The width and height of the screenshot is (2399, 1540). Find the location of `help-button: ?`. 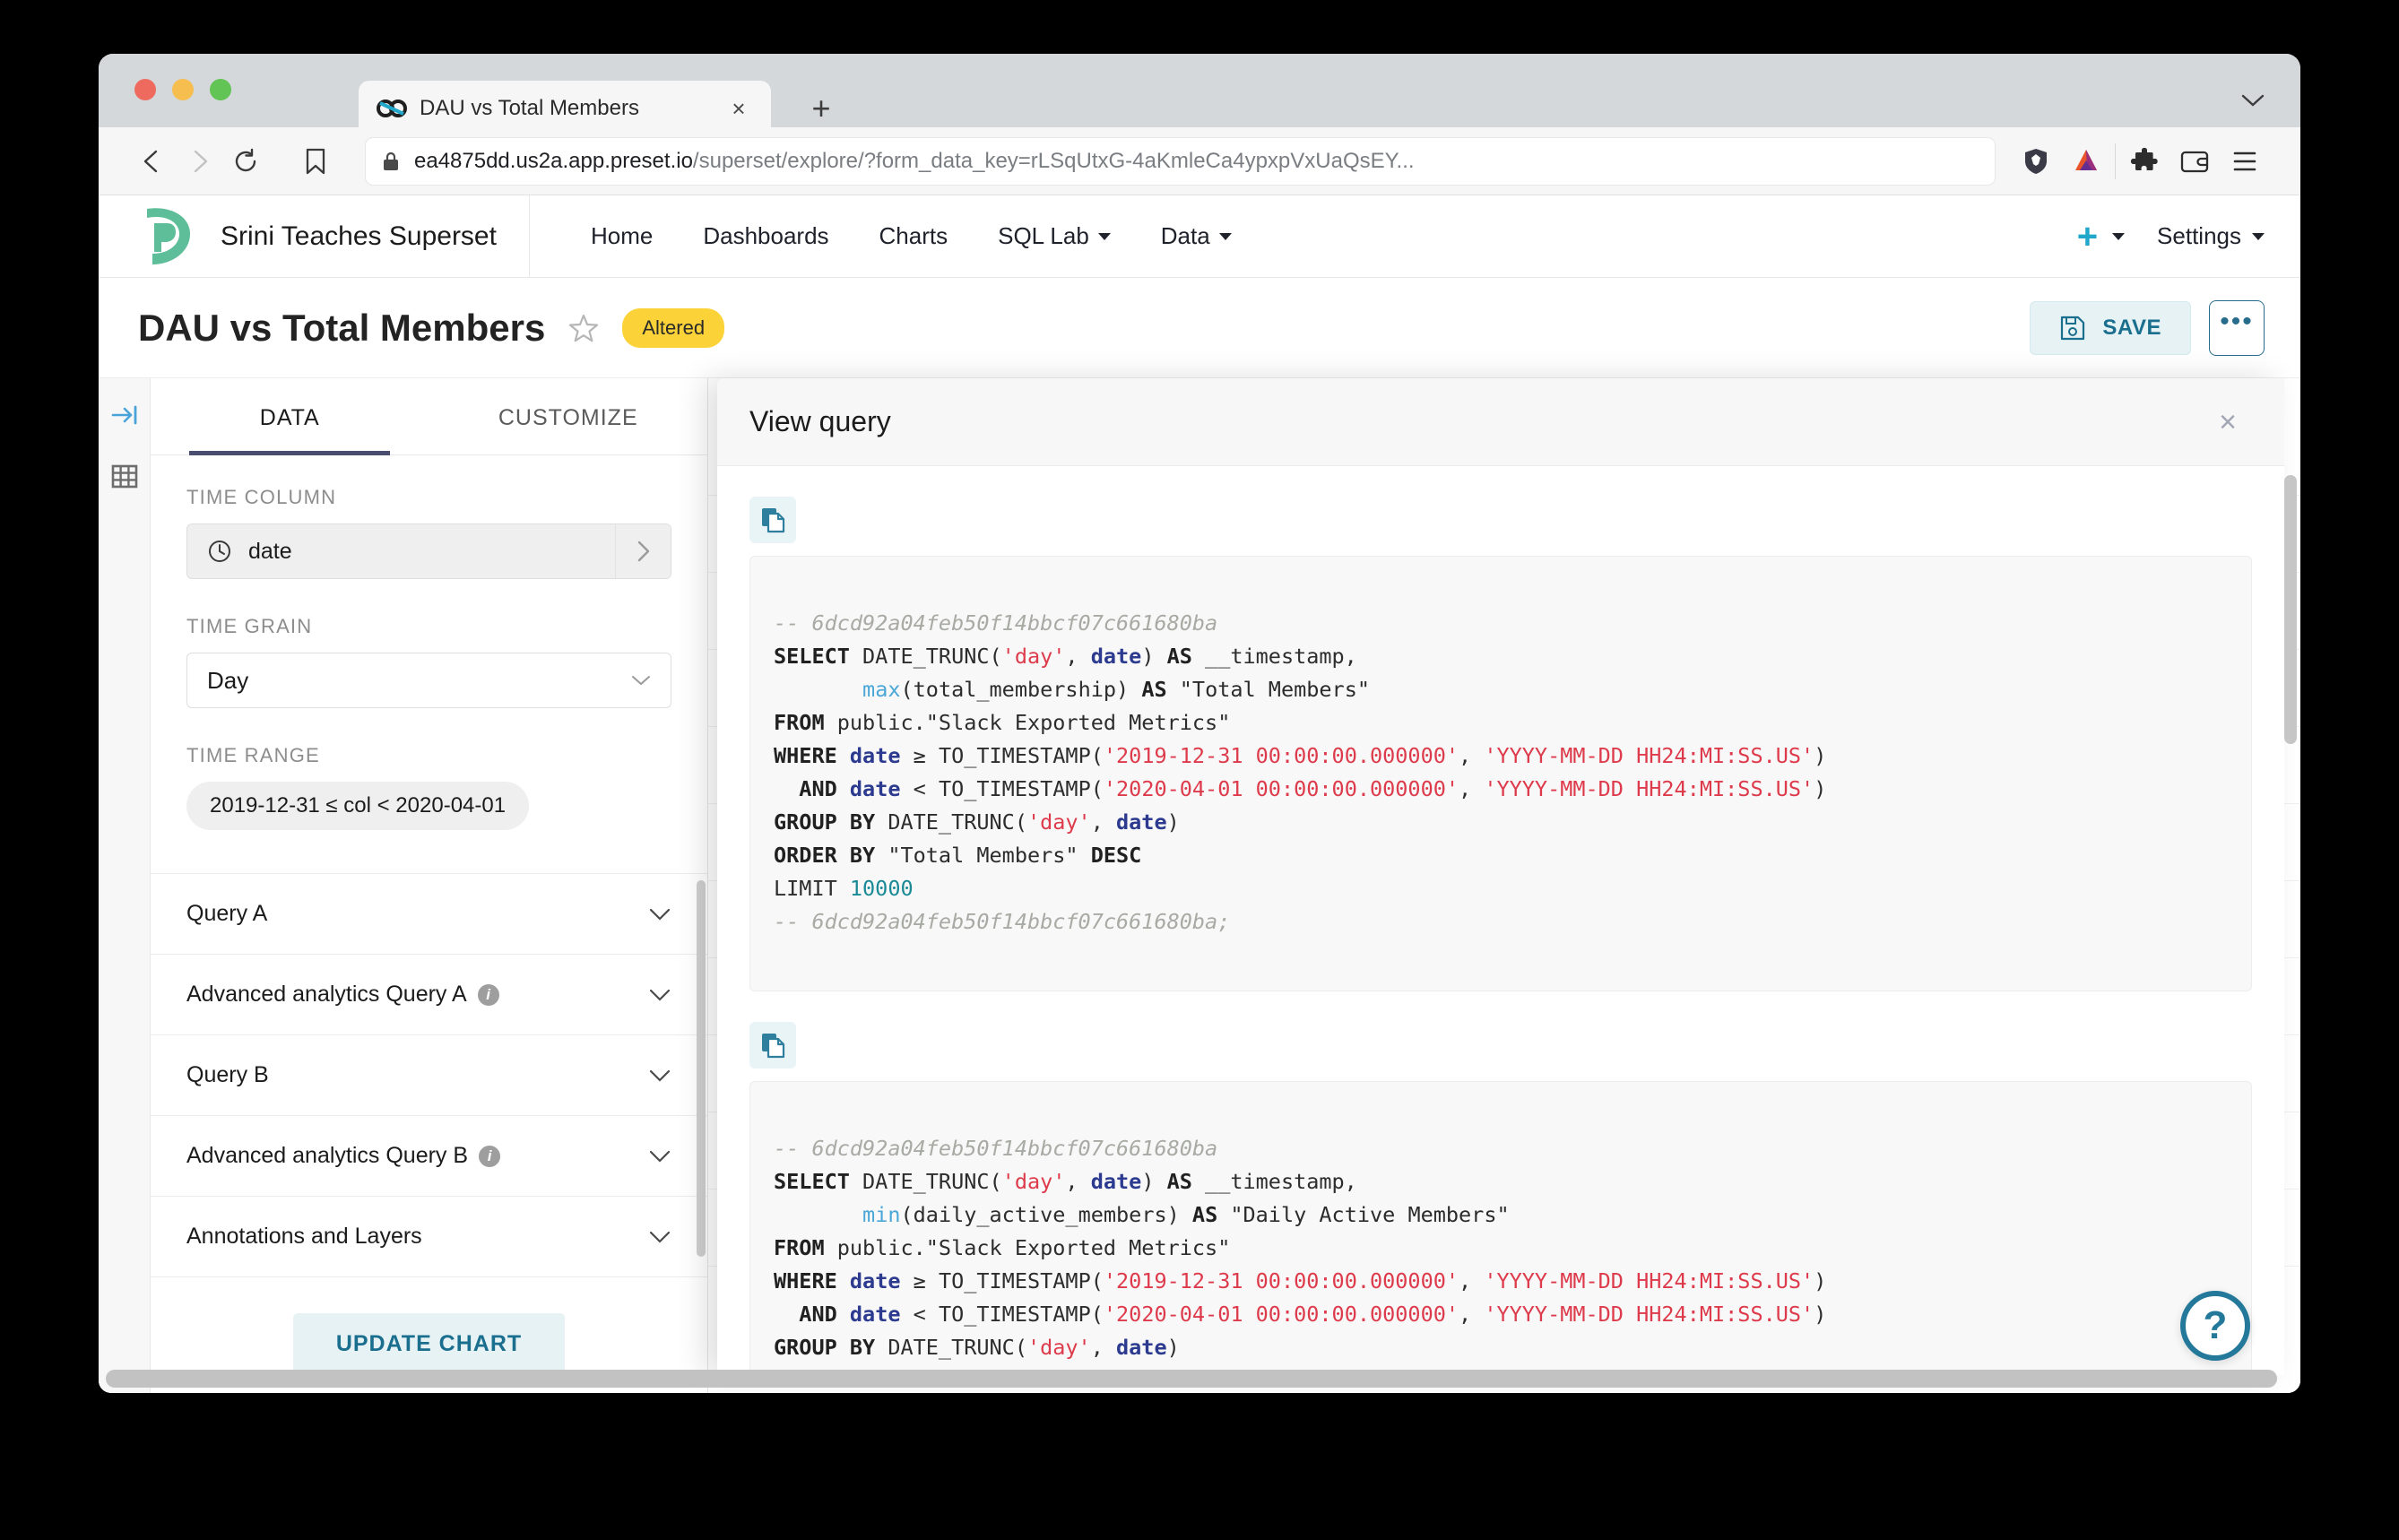

help-button: ? is located at coordinates (2215, 1326).